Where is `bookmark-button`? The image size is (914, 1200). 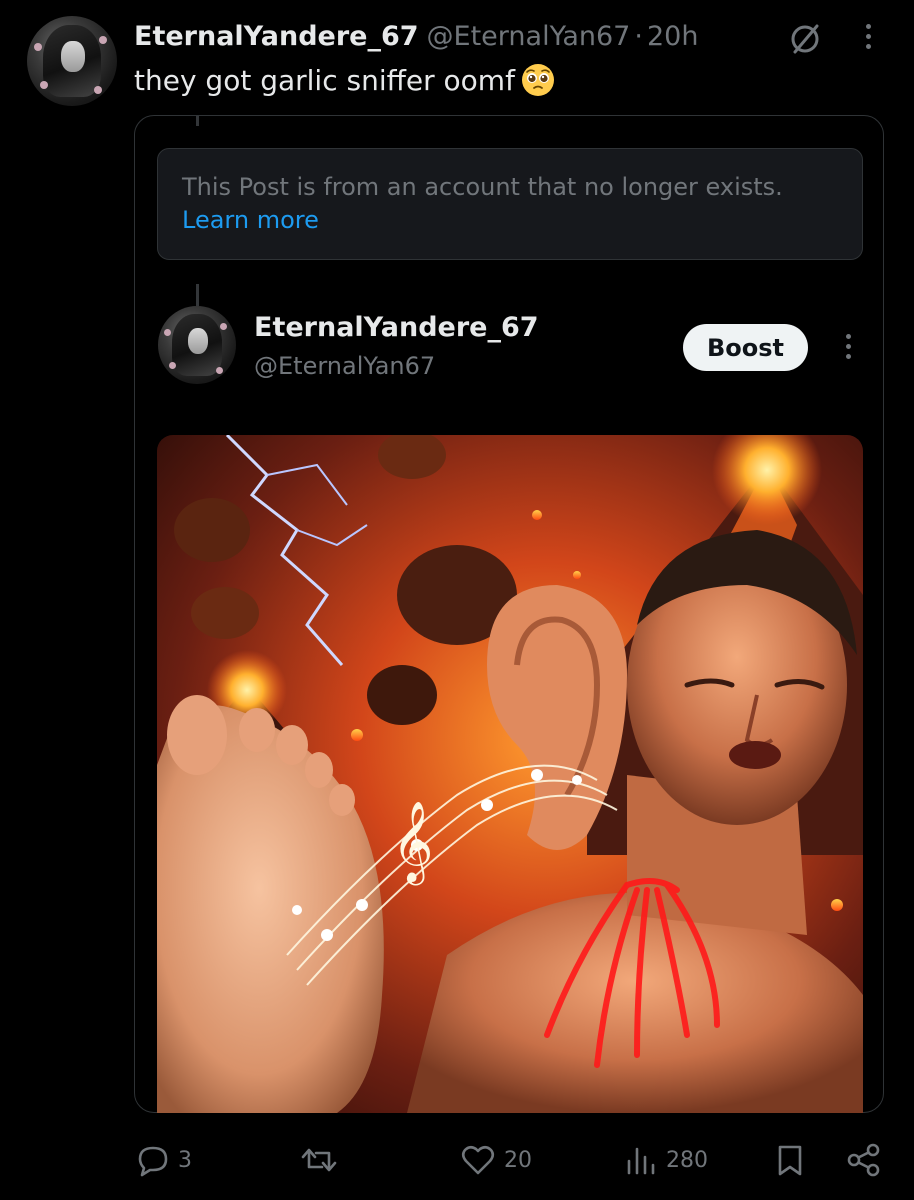
bookmark-button is located at coordinates (790, 1160).